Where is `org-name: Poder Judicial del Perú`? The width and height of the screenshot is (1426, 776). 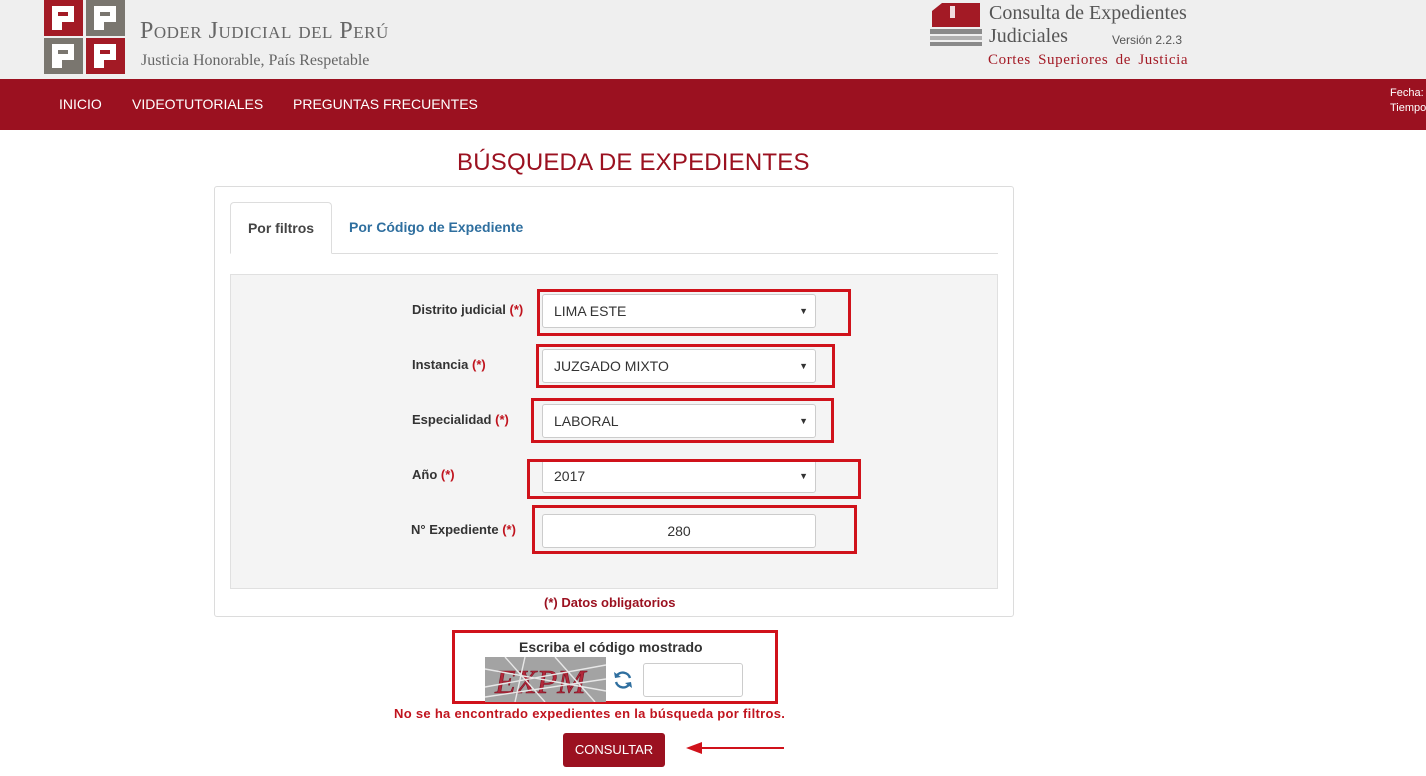
org-name: Poder Judicial del Perú is located at coordinates (264, 31).